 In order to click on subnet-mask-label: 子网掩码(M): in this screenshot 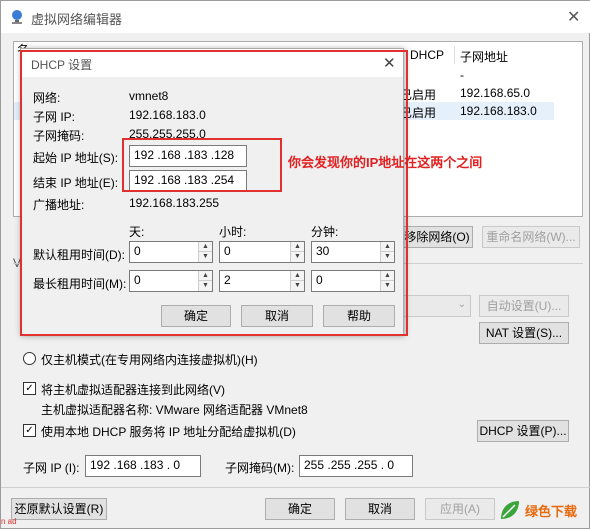, I will do `click(260, 468)`.